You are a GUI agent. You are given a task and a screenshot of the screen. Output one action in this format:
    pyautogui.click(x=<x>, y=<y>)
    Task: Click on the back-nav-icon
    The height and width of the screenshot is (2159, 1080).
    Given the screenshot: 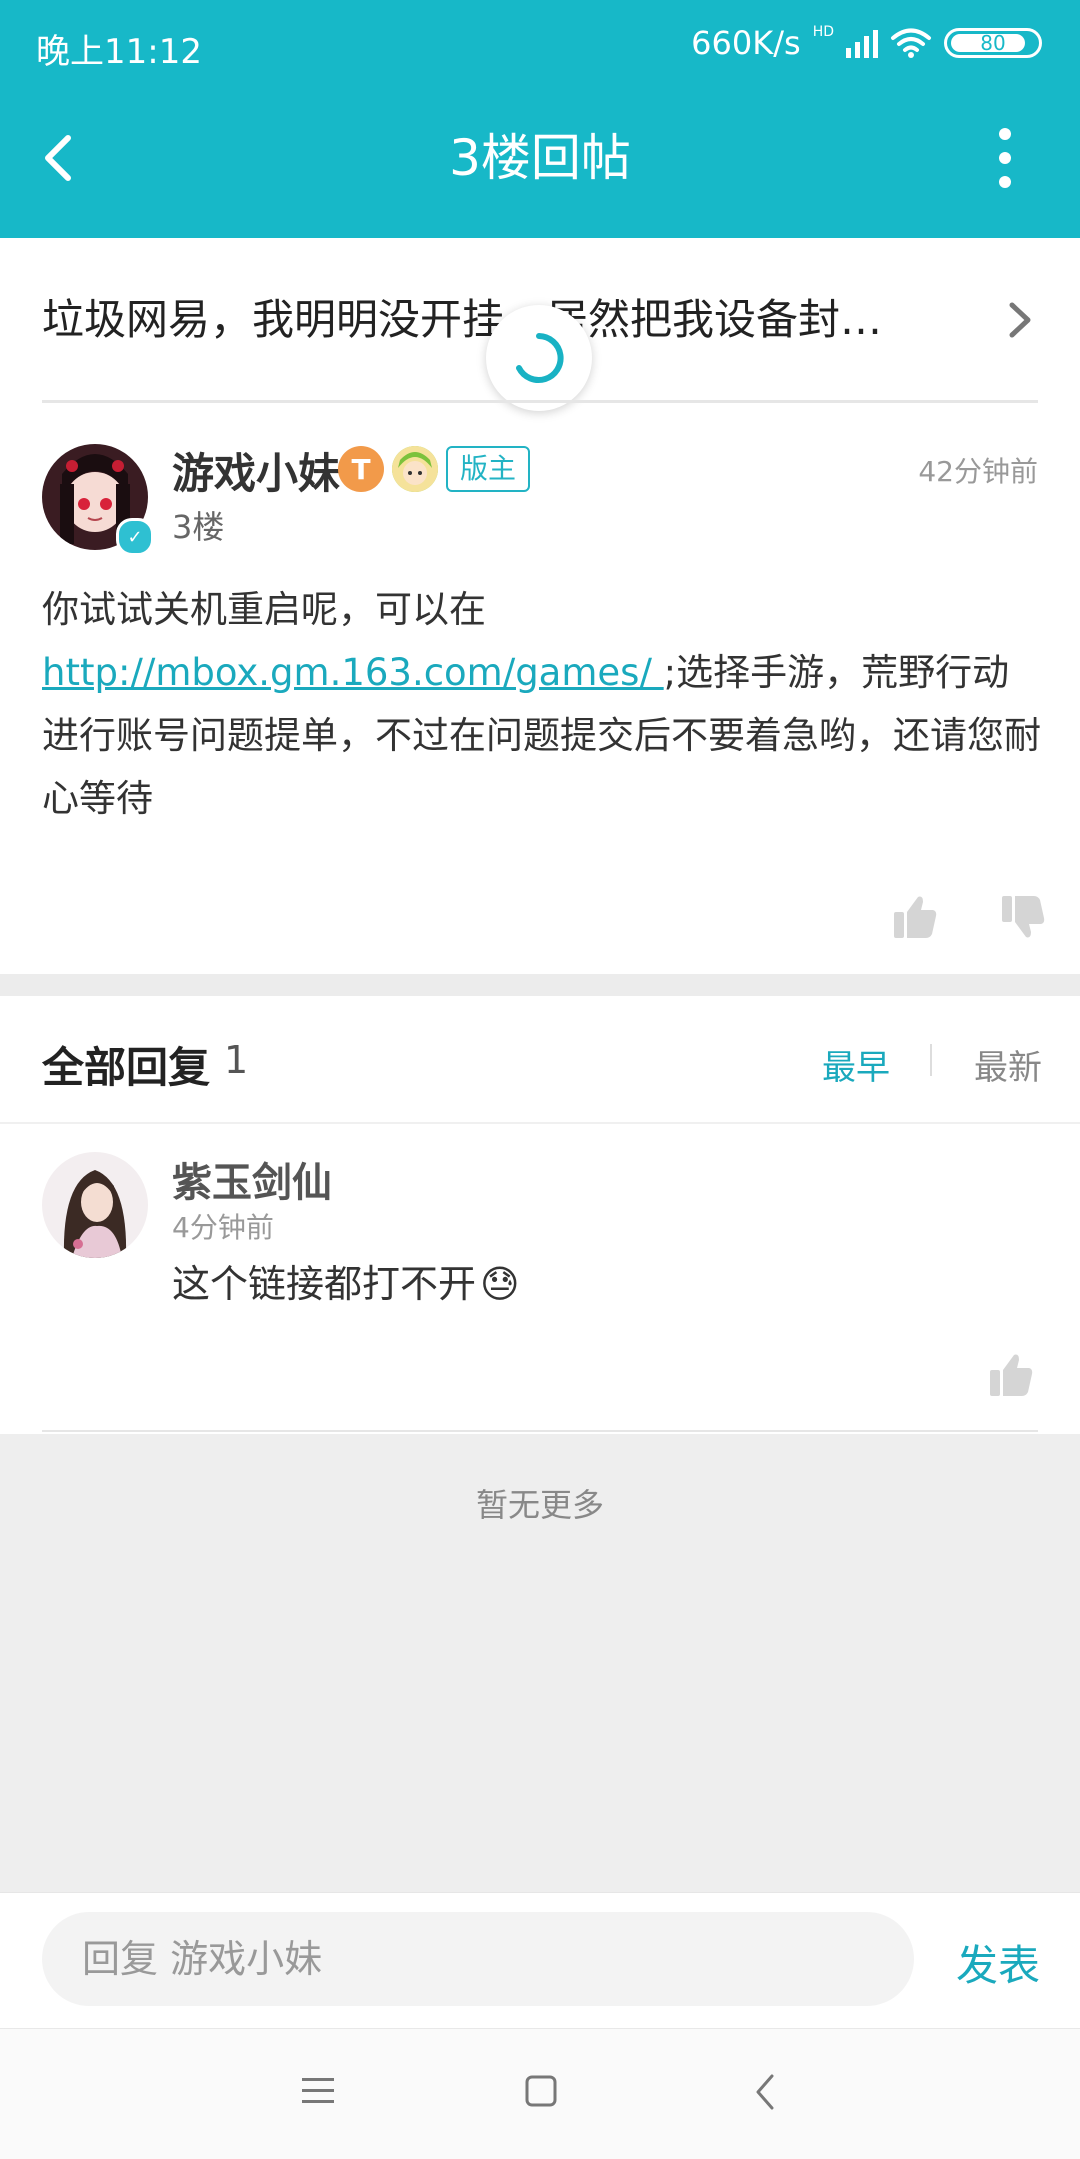 What is the action you would take?
    pyautogui.click(x=765, y=2092)
    